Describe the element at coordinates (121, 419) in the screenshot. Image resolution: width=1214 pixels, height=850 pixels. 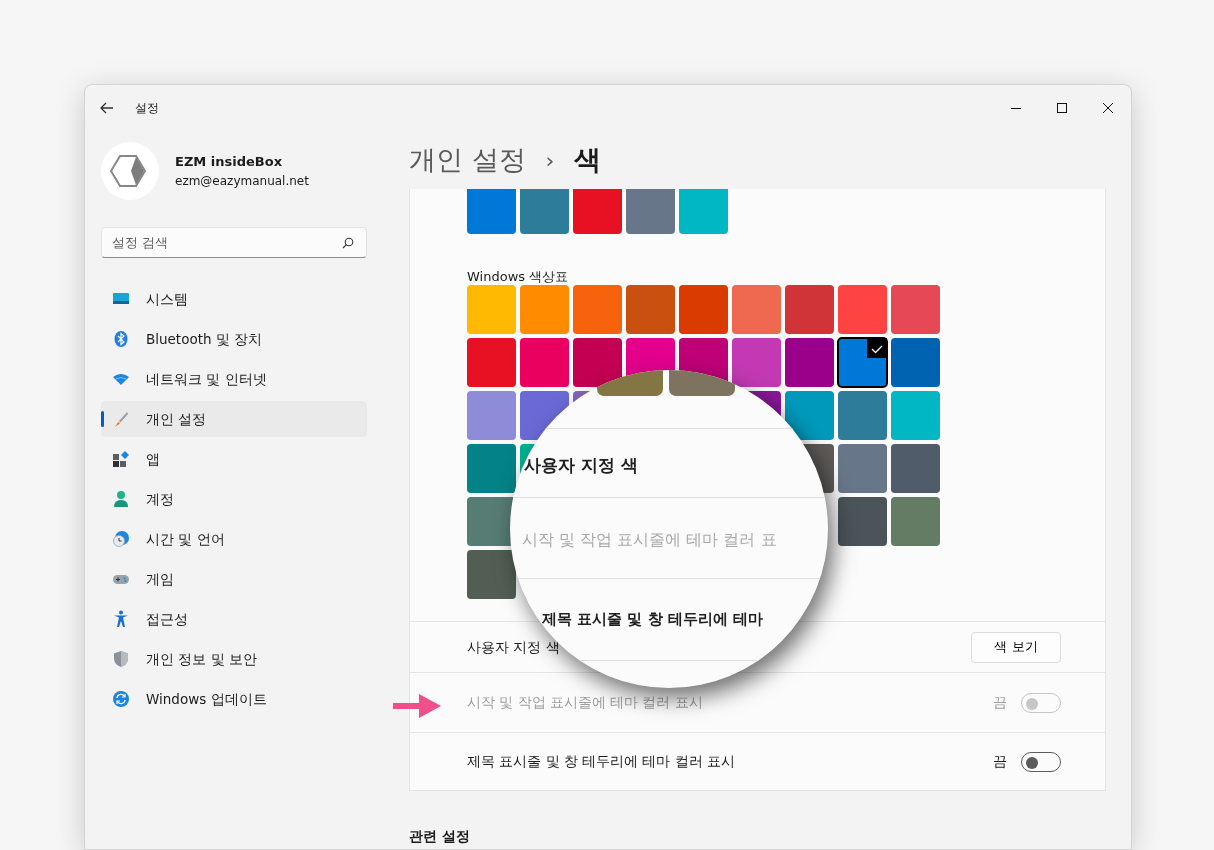
I see `brush-icon` at that location.